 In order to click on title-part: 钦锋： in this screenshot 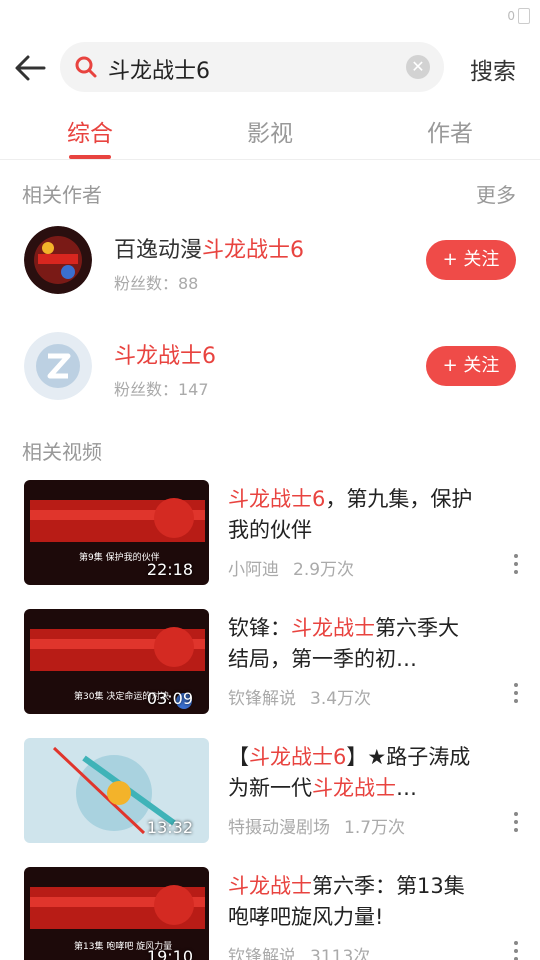, I will do `click(259, 628)`.